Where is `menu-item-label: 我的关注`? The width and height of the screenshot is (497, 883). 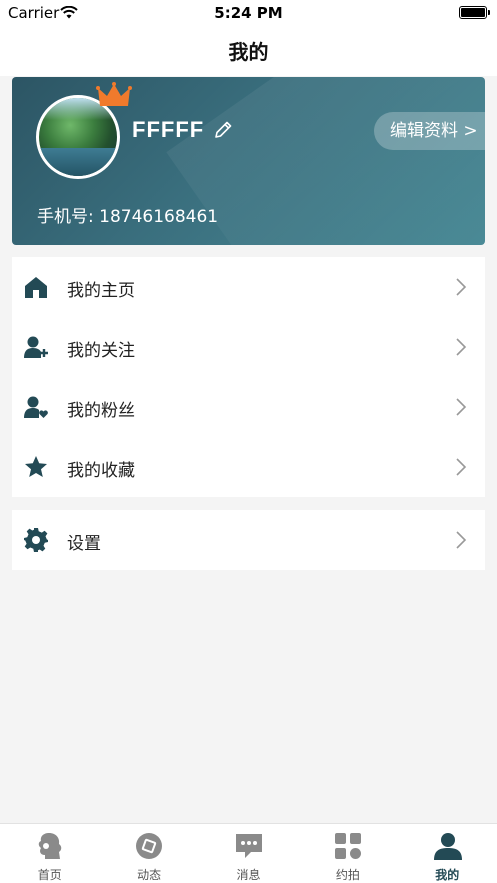 menu-item-label: 我的关注 is located at coordinates (101, 351).